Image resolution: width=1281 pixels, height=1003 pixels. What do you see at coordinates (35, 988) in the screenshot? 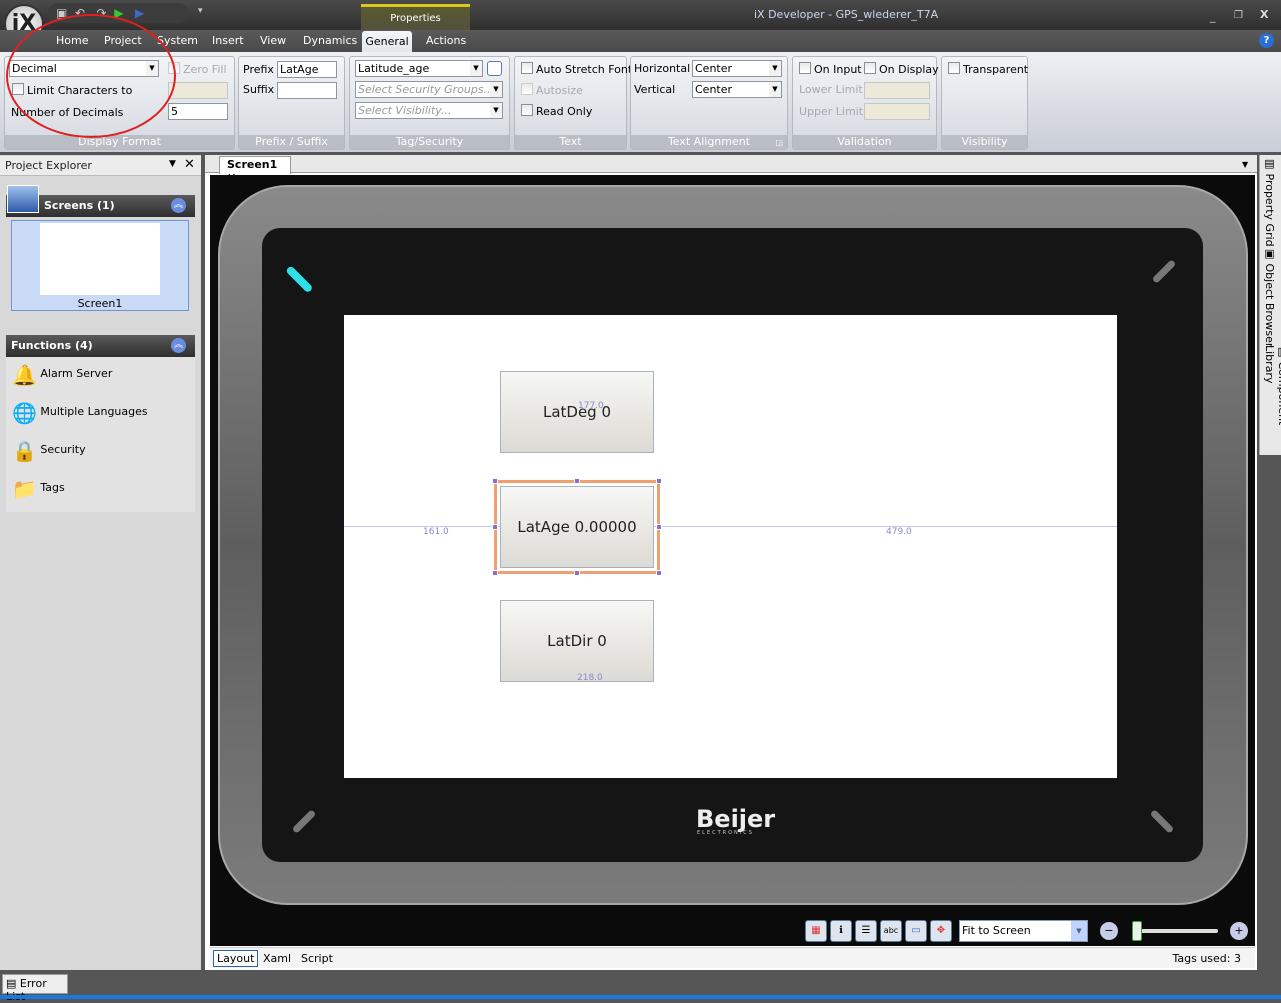
I see `error-list-tab: ▤ Error List` at bounding box center [35, 988].